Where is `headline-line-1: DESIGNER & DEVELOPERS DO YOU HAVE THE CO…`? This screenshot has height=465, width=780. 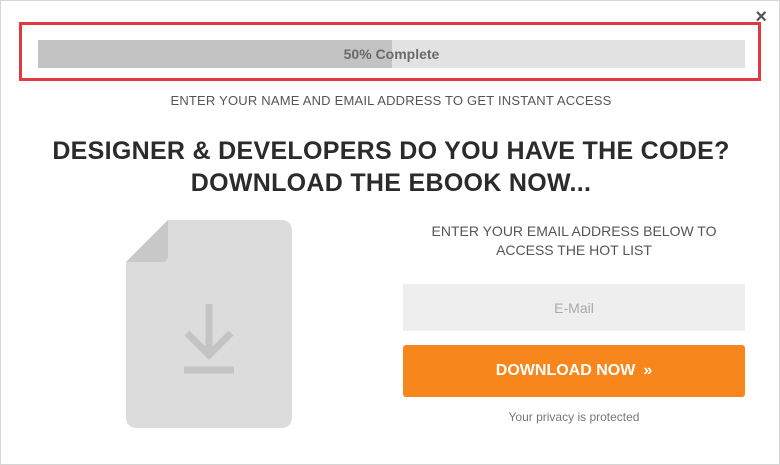
headline-line-1: DESIGNER & DEVELOPERS DO YOU HAVE THE CO… is located at coordinates (391, 151).